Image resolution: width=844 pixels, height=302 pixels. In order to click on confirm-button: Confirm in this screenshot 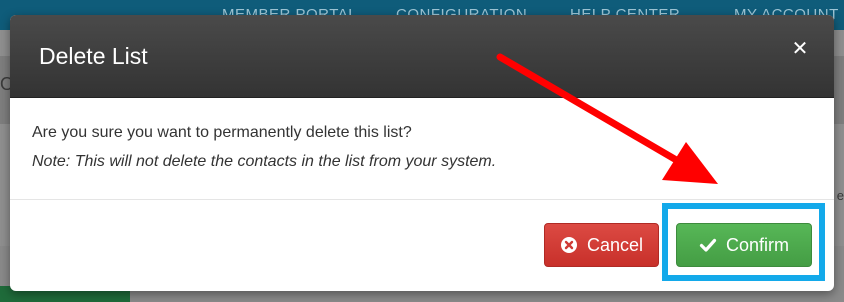, I will do `click(744, 245)`.